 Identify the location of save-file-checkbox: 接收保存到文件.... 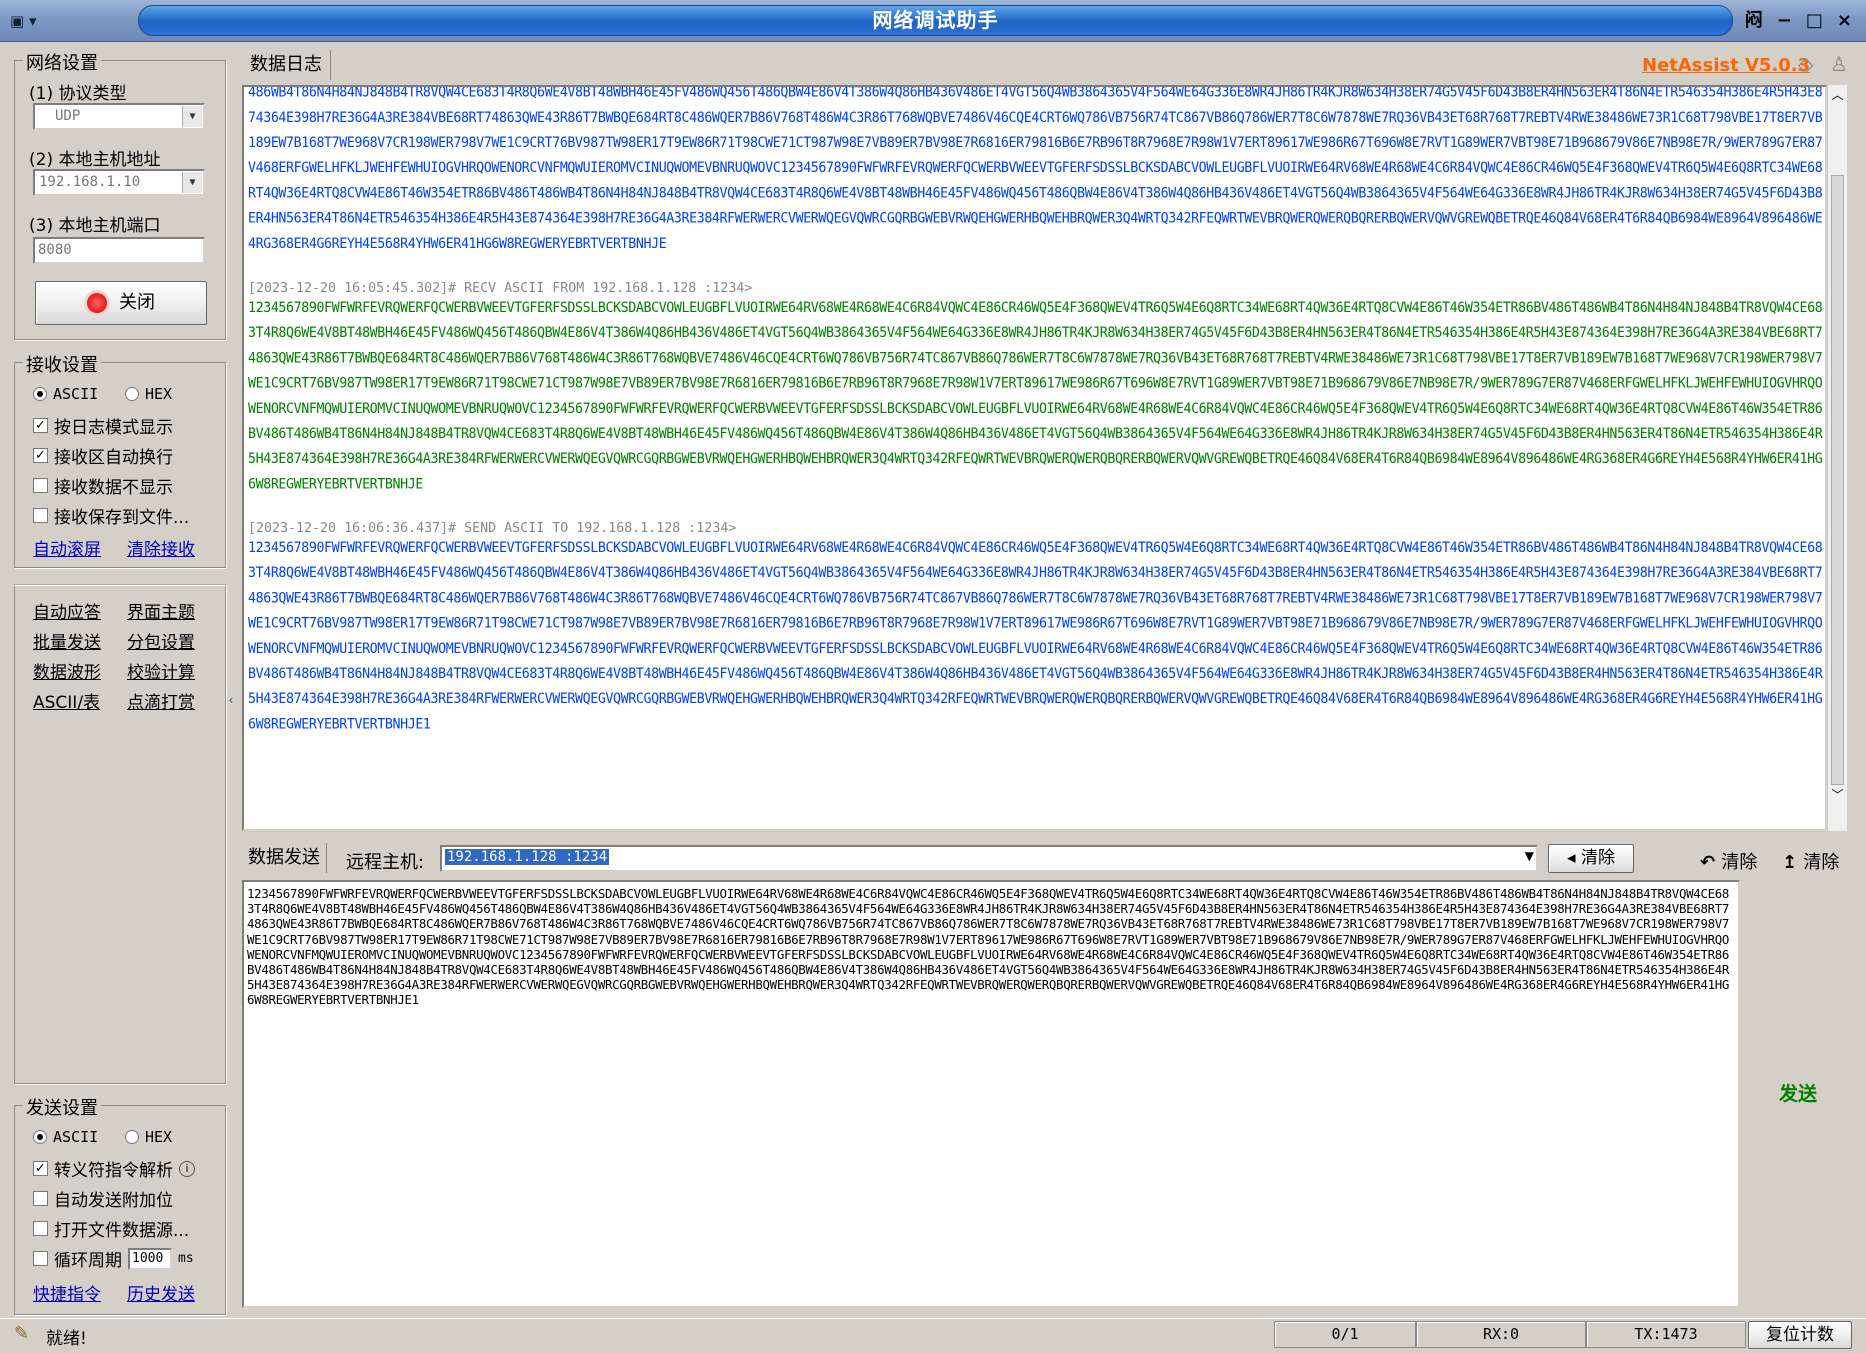
(111, 515).